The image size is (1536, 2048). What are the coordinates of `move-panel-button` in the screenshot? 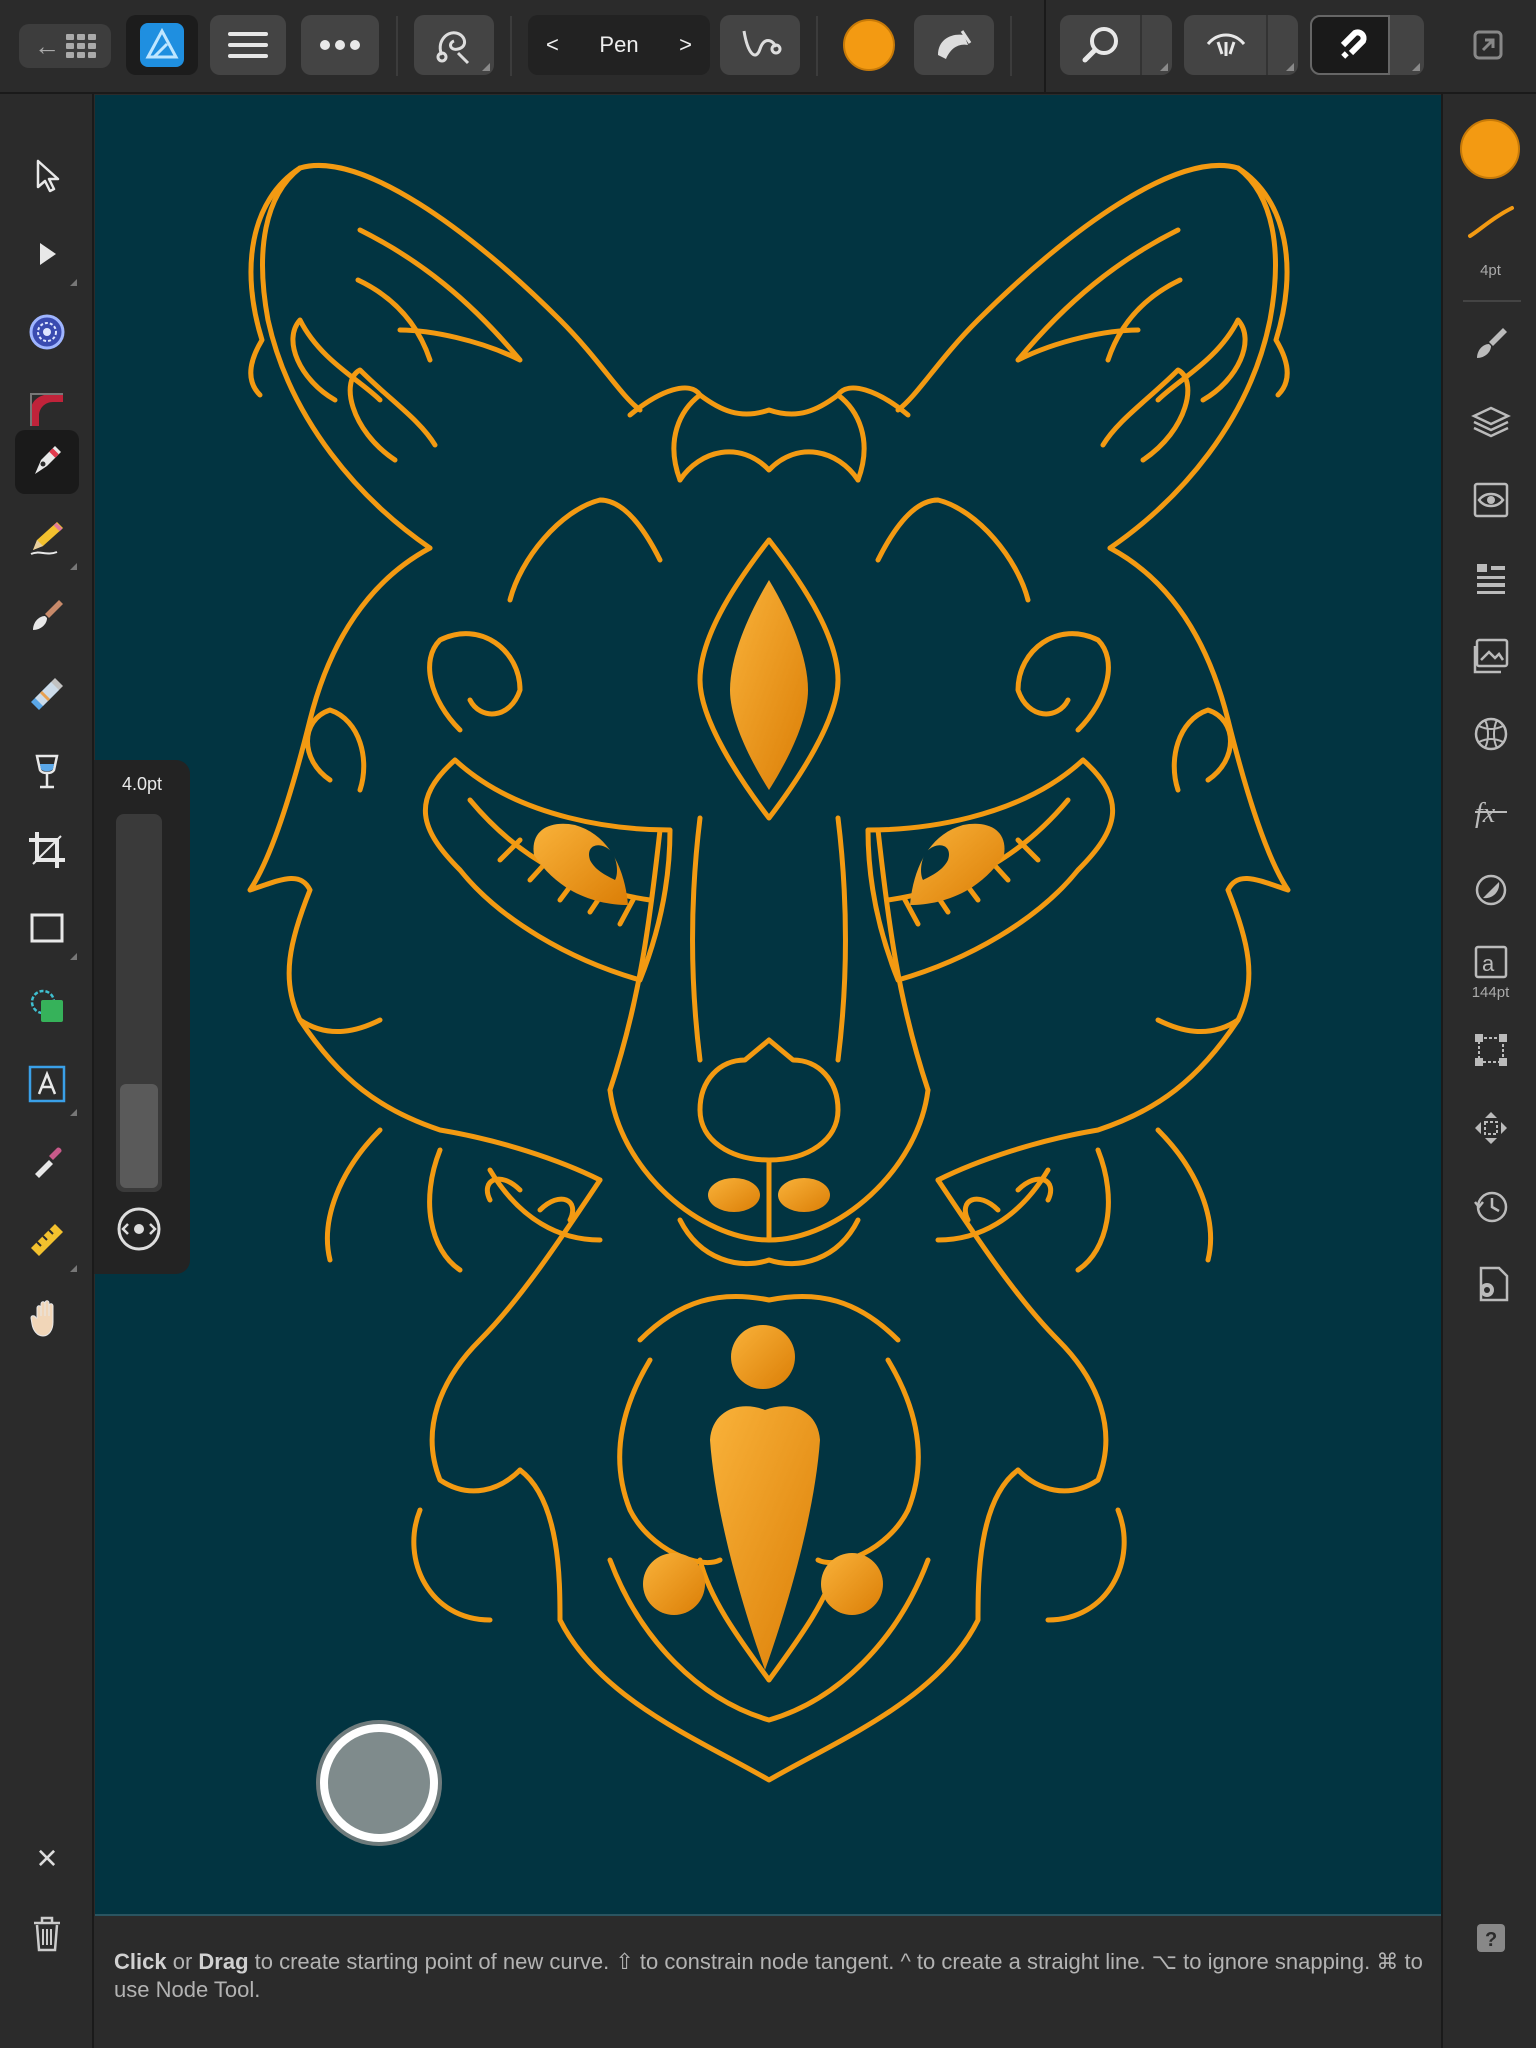 It's located at (1491, 1130).